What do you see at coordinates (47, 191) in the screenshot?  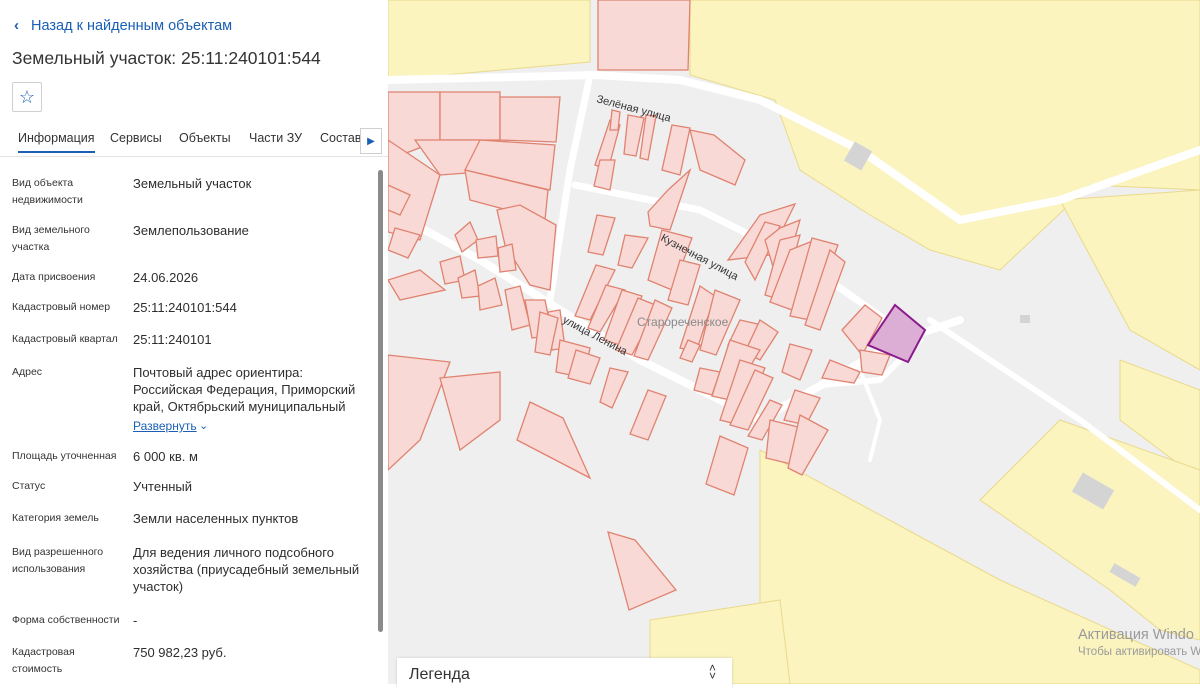 I see `field-label: Вид объекта недвижимости` at bounding box center [47, 191].